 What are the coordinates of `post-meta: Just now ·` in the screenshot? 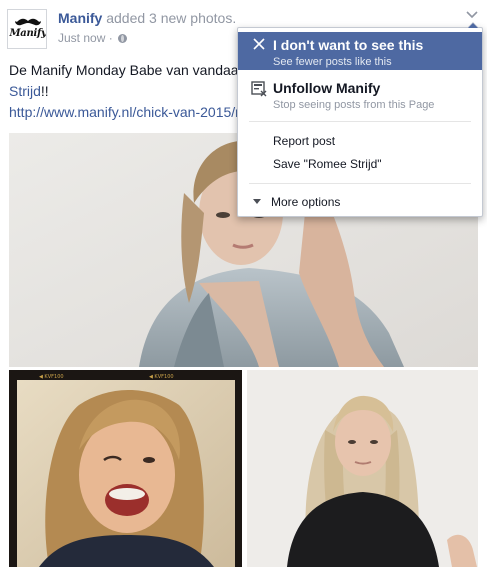 It's located at (93, 38).